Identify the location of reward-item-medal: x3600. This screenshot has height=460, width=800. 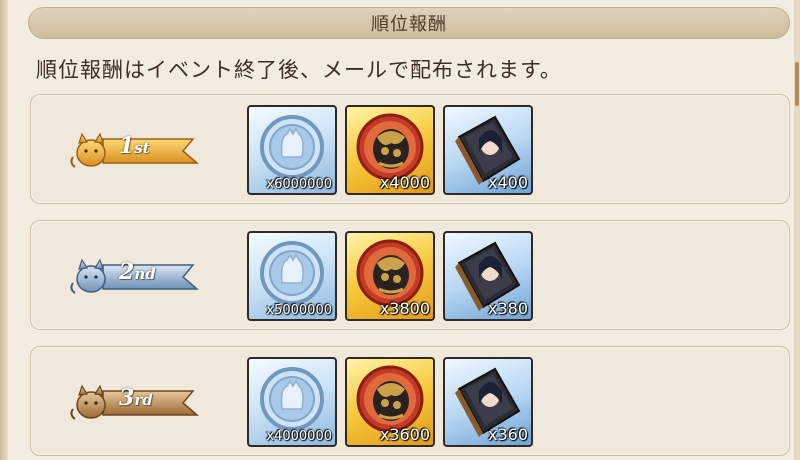
(390, 402).